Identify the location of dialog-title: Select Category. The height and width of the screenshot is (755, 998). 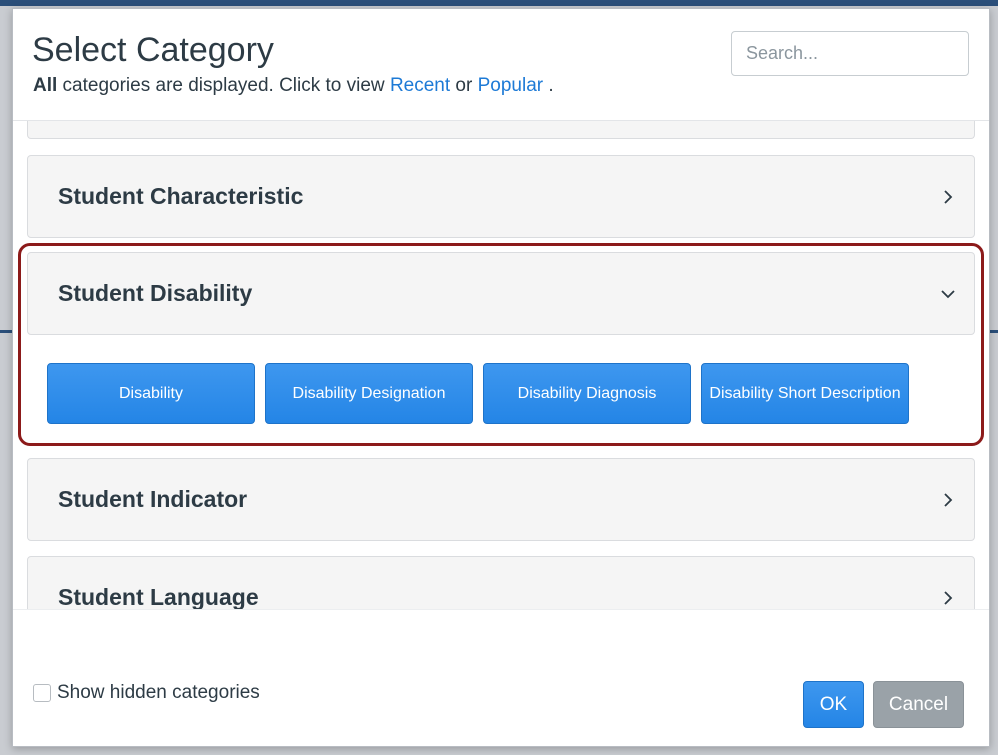
(153, 50).